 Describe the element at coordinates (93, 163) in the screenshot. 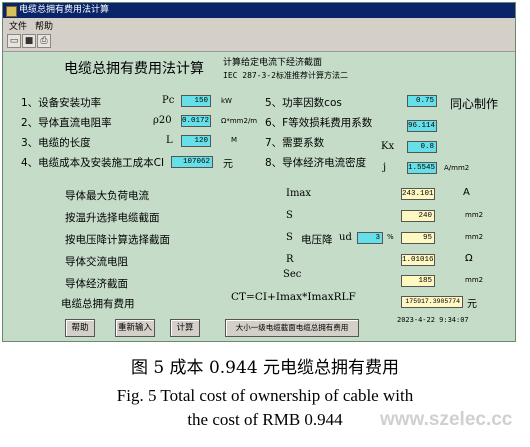

I see `param4-label: 4、电缆成本及安装施工成本CI` at that location.